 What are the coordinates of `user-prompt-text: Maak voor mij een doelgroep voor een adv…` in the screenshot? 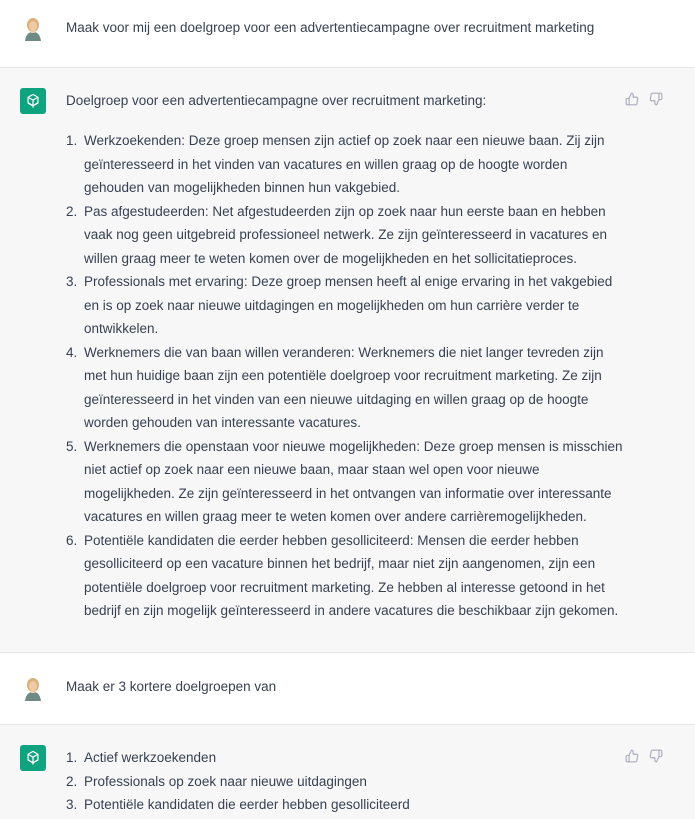 It's located at (330, 27).